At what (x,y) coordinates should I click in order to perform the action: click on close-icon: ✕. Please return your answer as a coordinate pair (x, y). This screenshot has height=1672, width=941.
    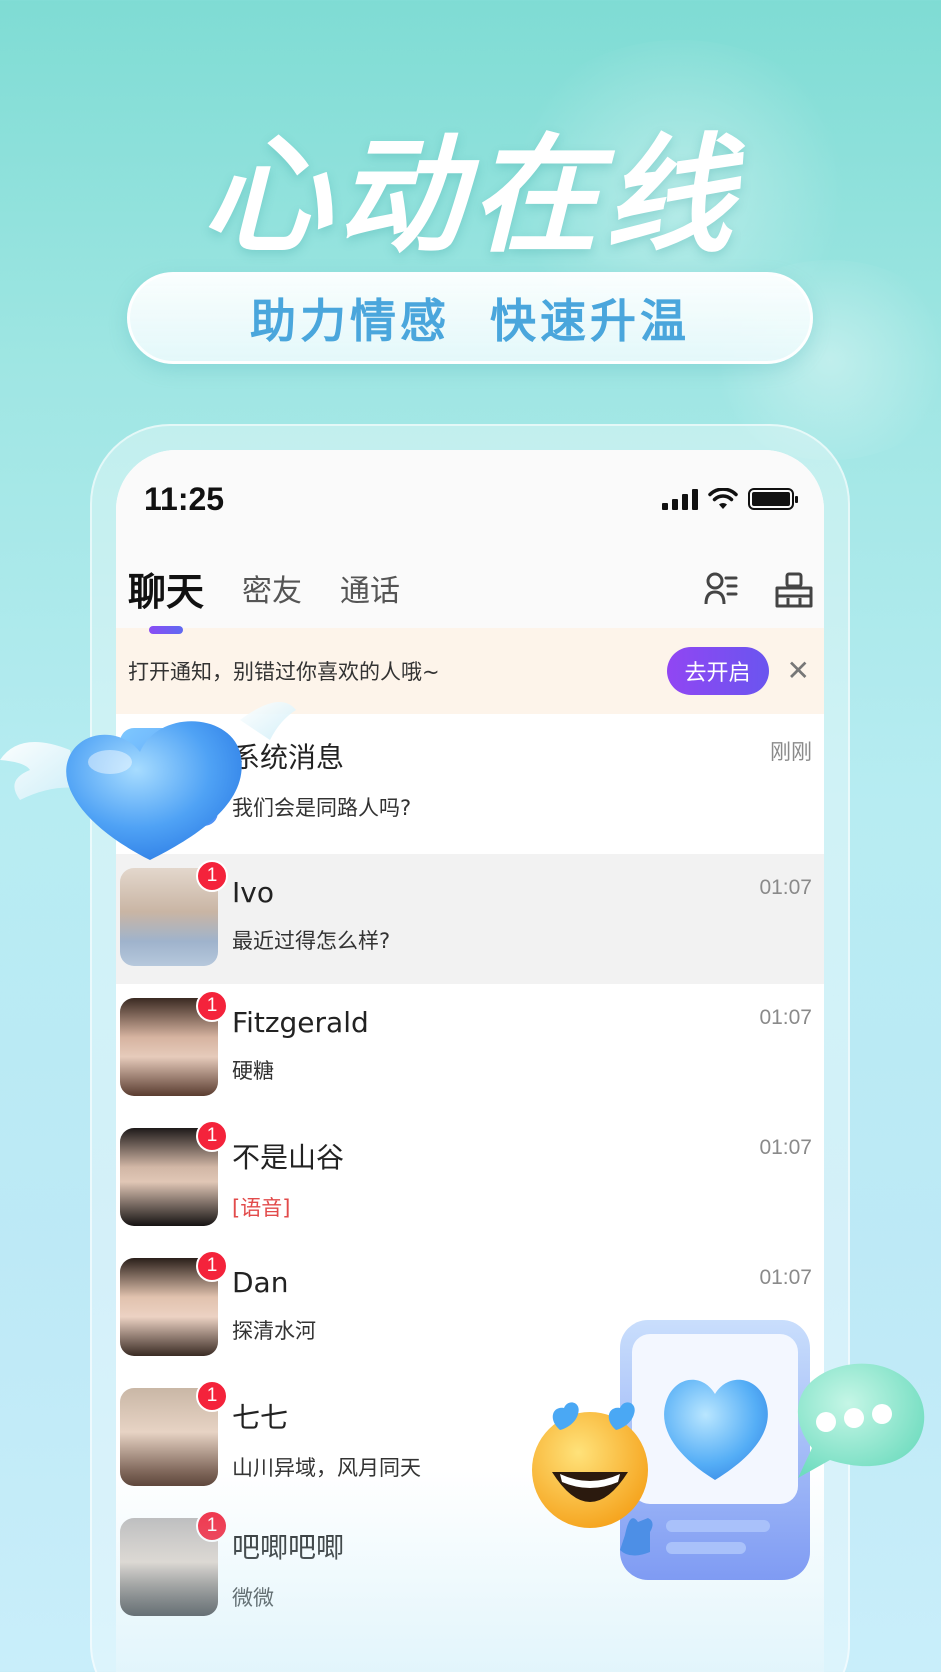
    Looking at the image, I should click on (798, 671).